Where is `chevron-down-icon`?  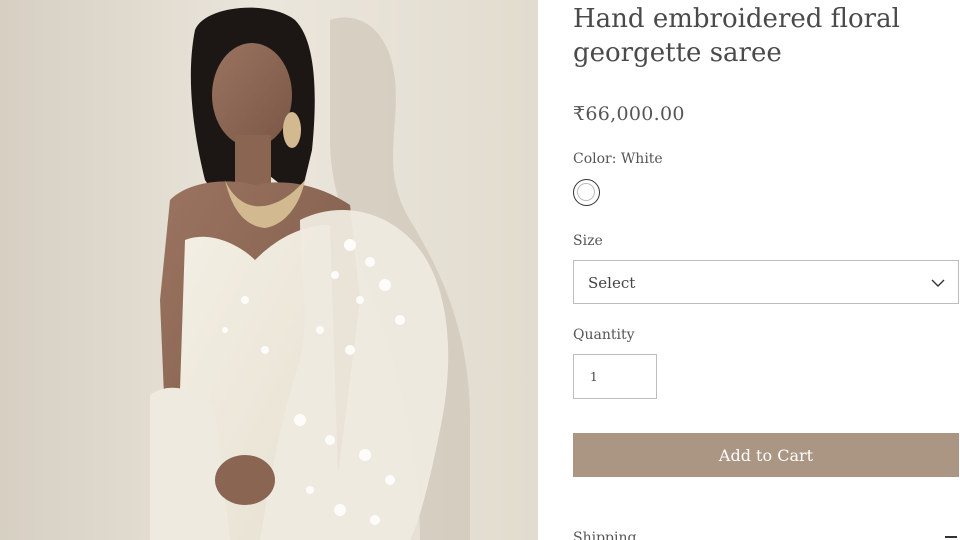 chevron-down-icon is located at coordinates (938, 283).